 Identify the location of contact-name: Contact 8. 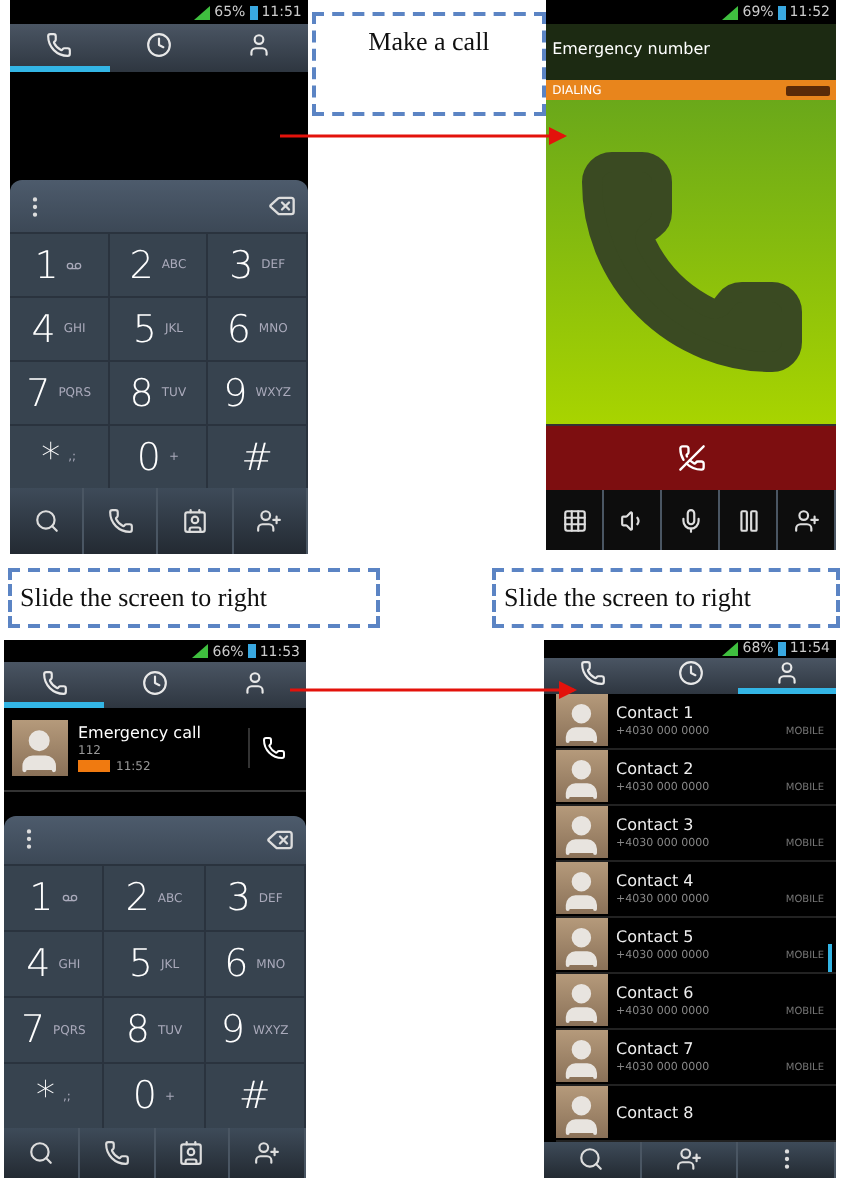
(656, 1112).